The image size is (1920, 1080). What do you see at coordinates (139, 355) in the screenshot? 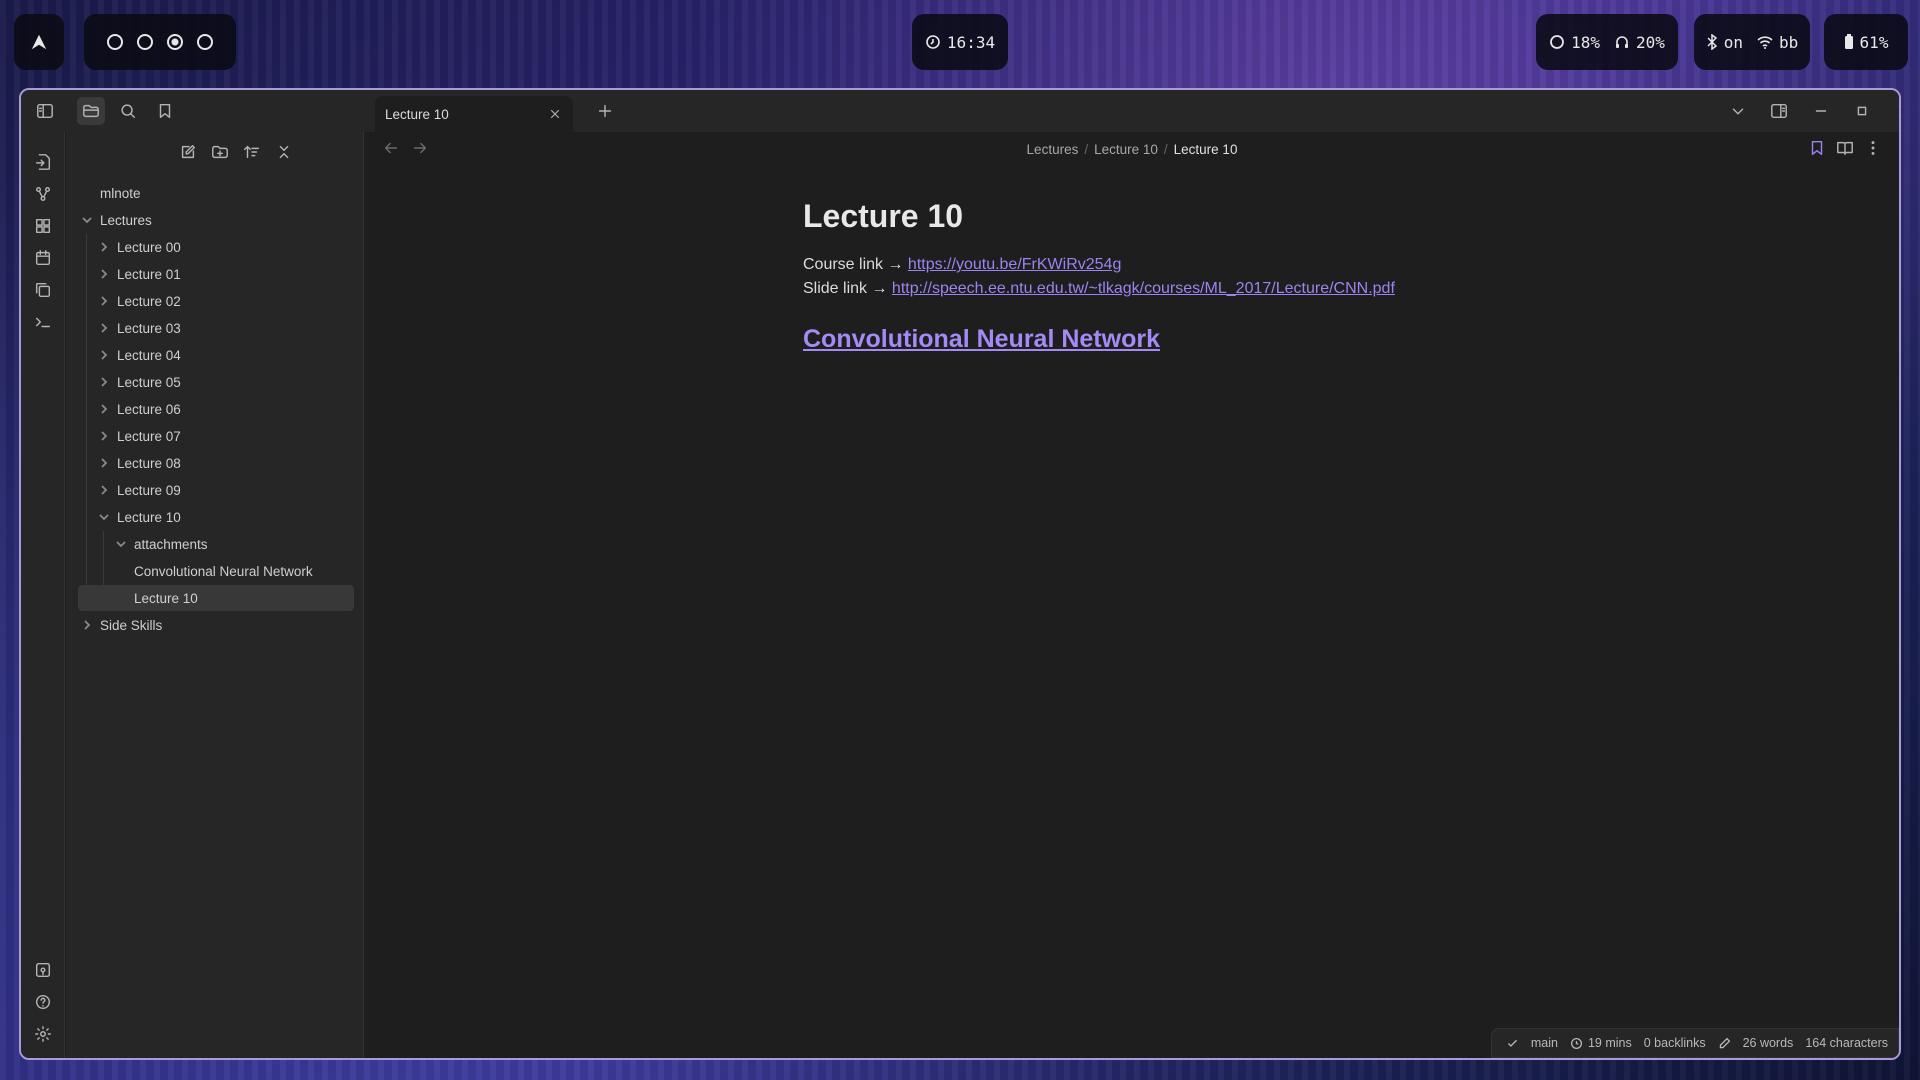
I see `folder-item: Lecture 04` at bounding box center [139, 355].